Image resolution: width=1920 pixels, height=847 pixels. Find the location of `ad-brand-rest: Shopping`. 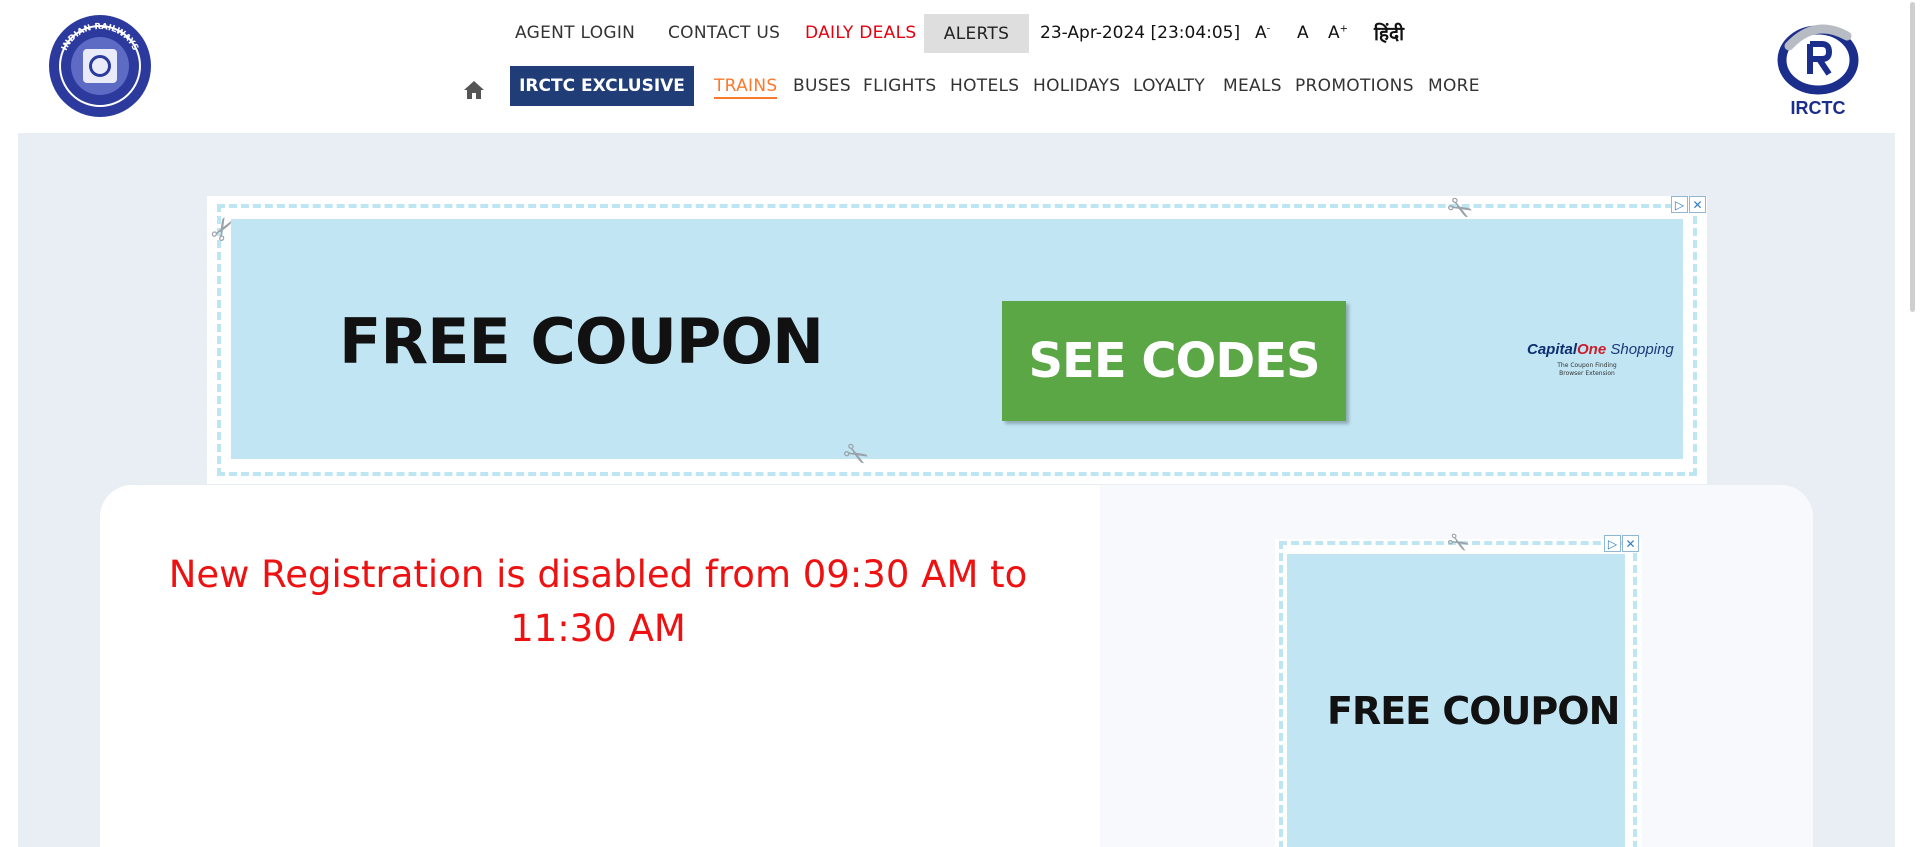

ad-brand-rest: Shopping is located at coordinates (1640, 349).